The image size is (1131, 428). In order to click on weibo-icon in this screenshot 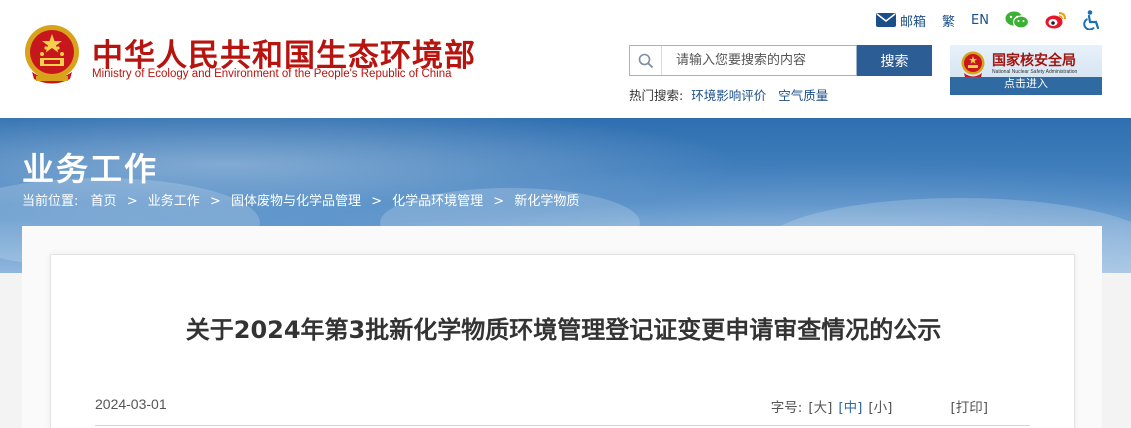, I will do `click(1055, 20)`.